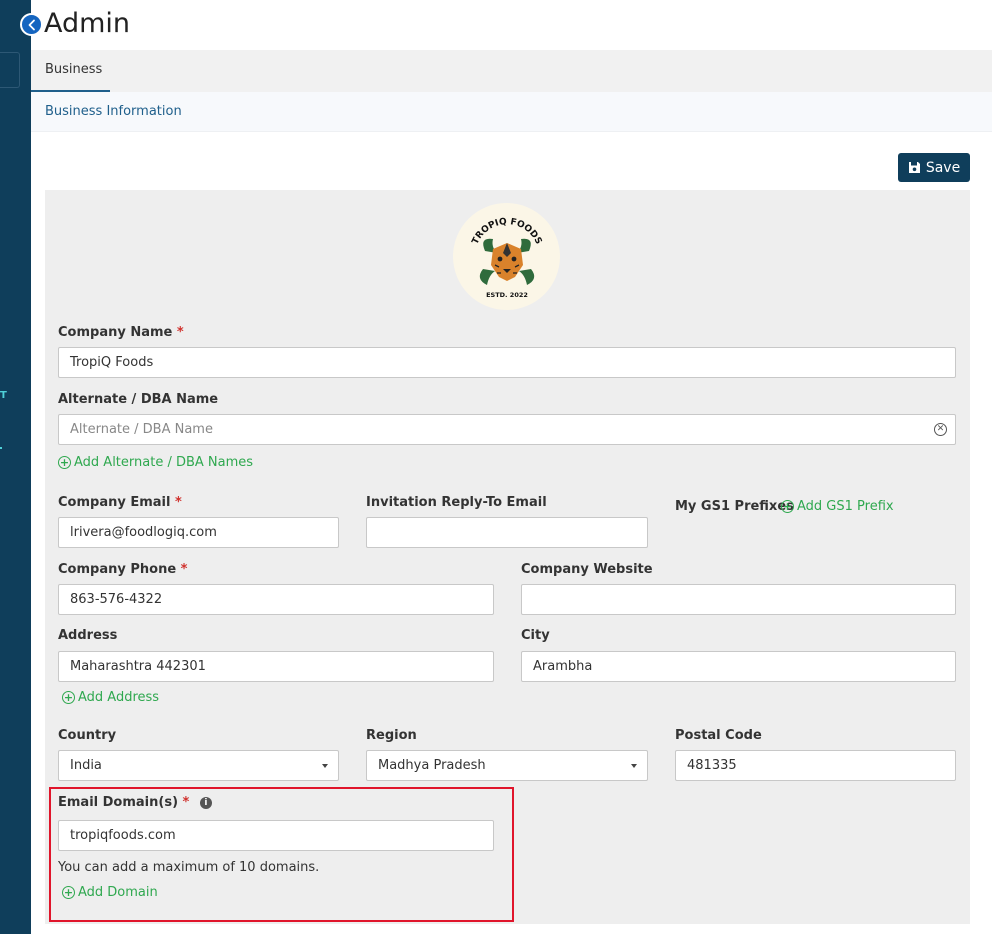 Image resolution: width=992 pixels, height=934 pixels. I want to click on collapse-sidebar-button, so click(31, 24).